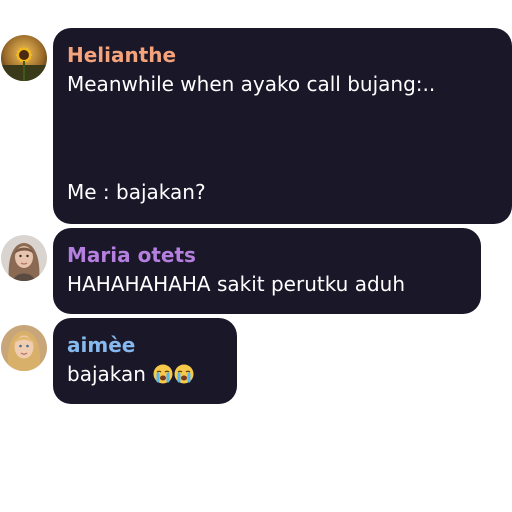  I want to click on blonde-woman-avatar, so click(24, 348).